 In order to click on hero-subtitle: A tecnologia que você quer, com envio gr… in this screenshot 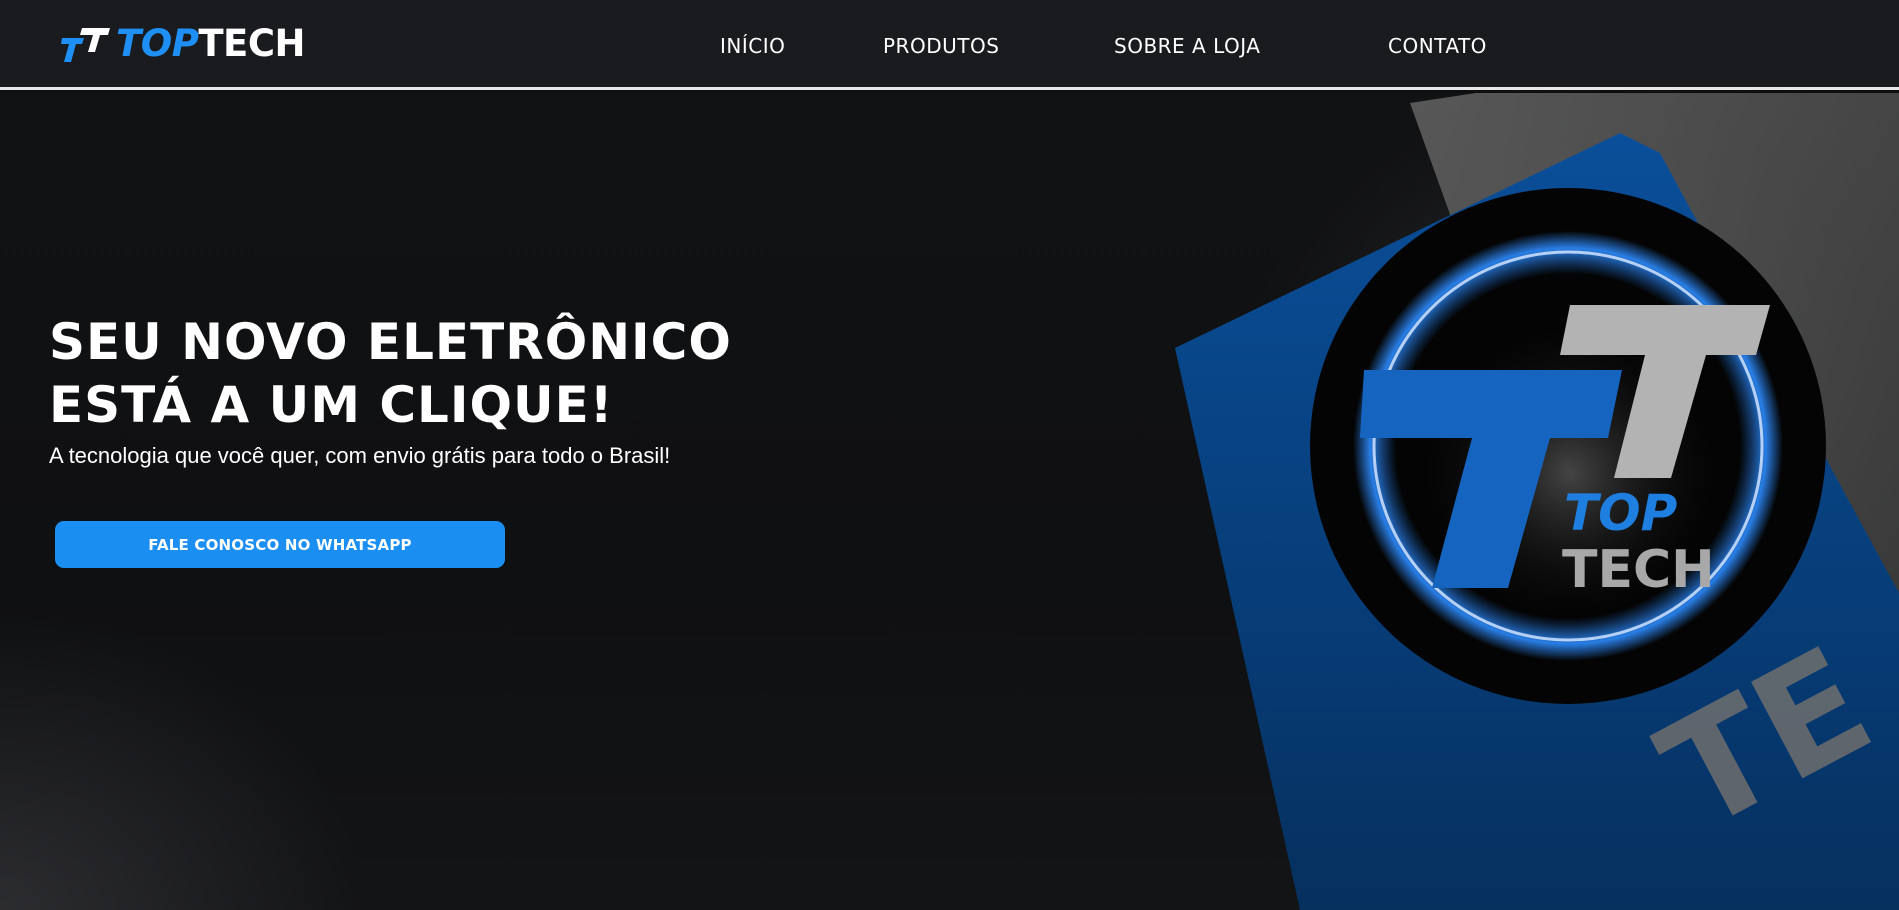, I will do `click(360, 455)`.